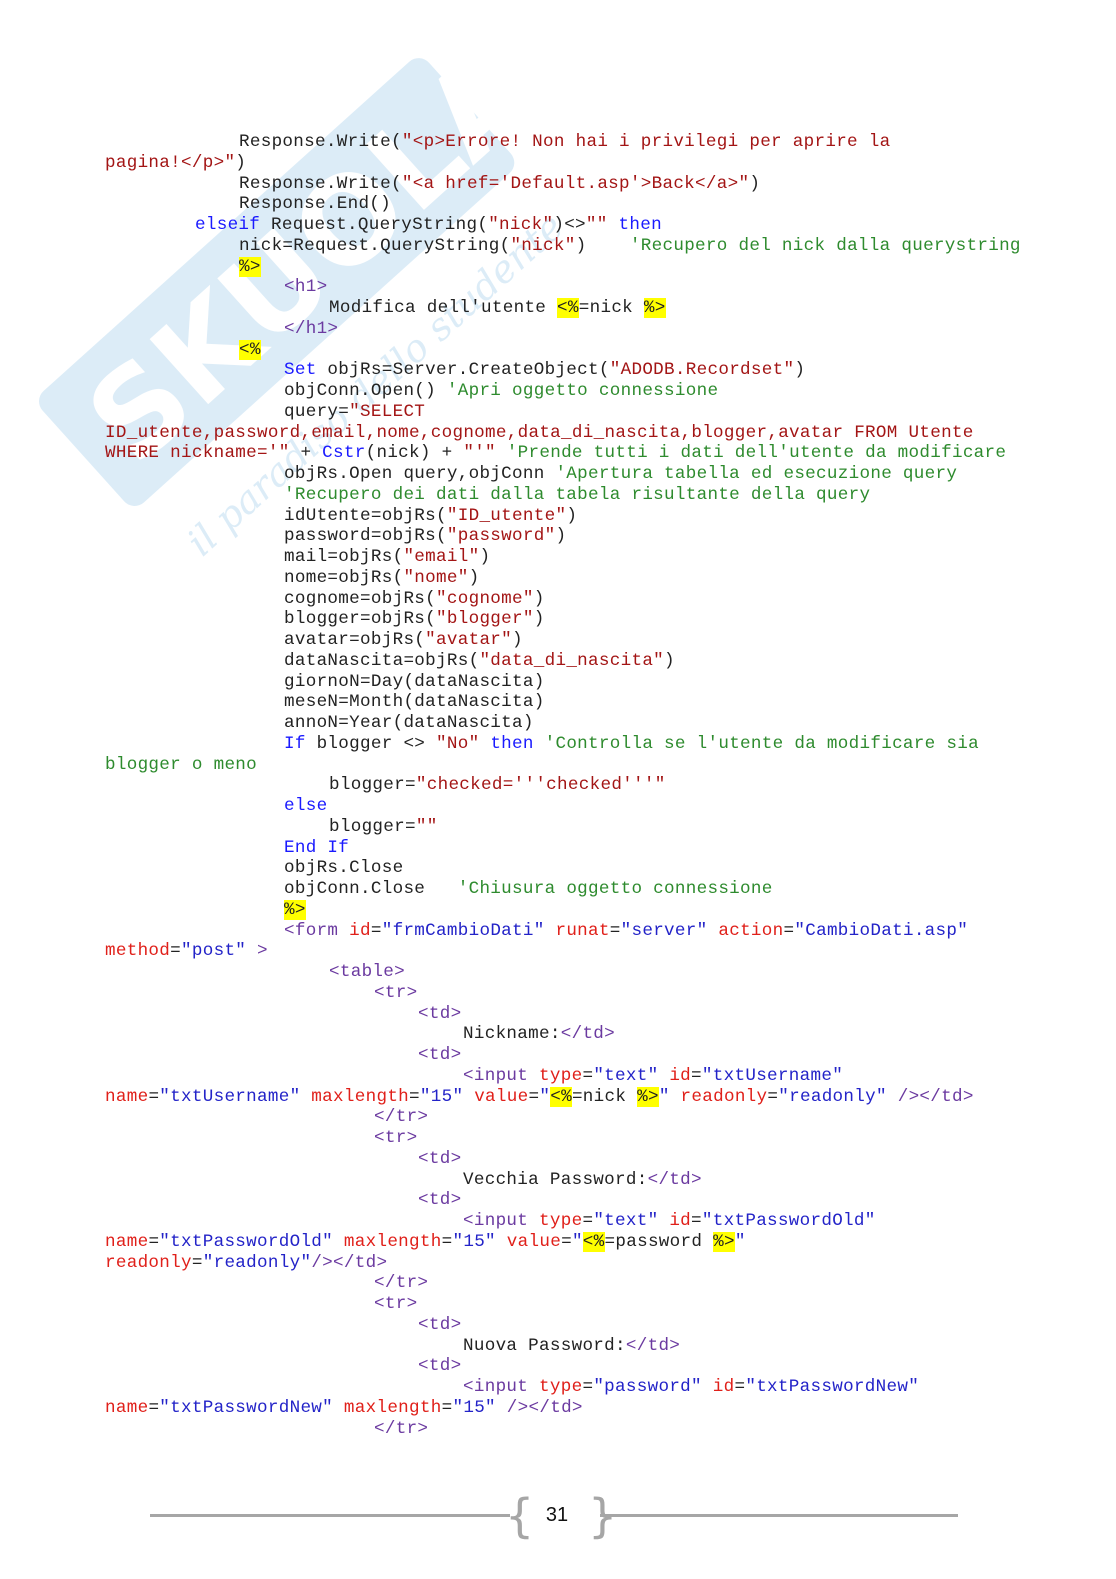 This screenshot has width=1116, height=1579. I want to click on code-token: Response.Write(, so click(320, 142).